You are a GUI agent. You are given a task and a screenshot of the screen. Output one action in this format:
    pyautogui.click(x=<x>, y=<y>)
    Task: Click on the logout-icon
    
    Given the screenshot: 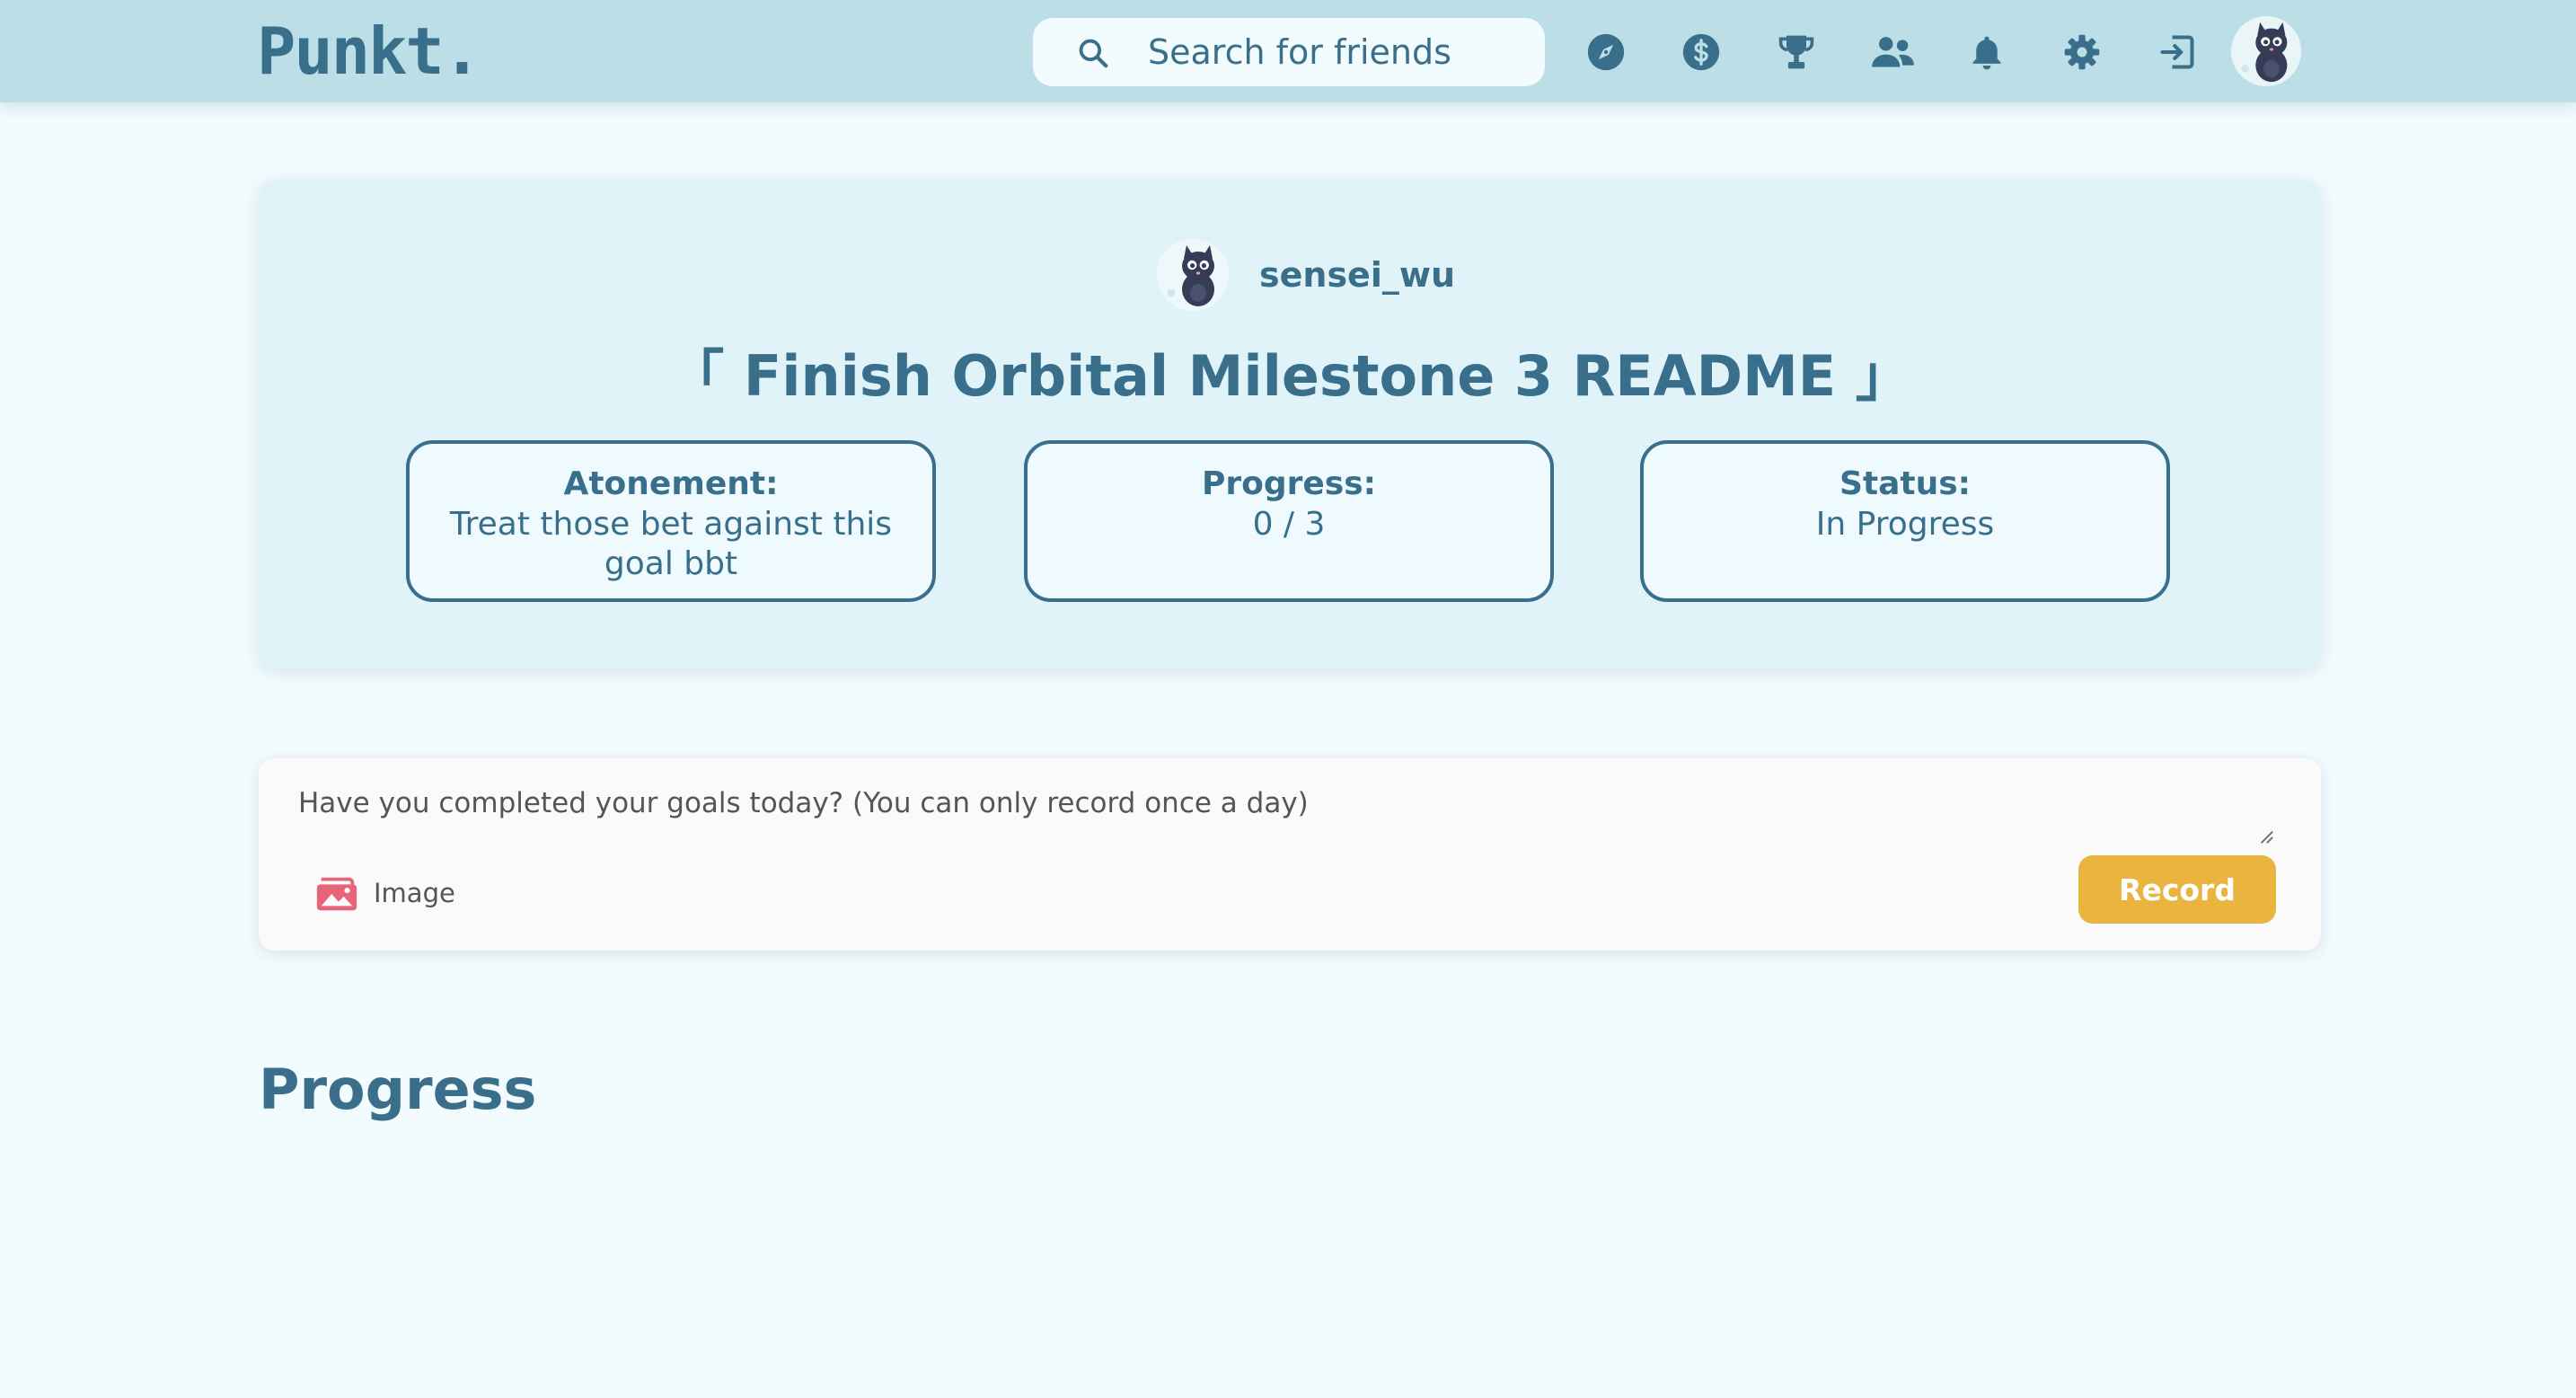 What is the action you would take?
    pyautogui.click(x=2177, y=52)
    